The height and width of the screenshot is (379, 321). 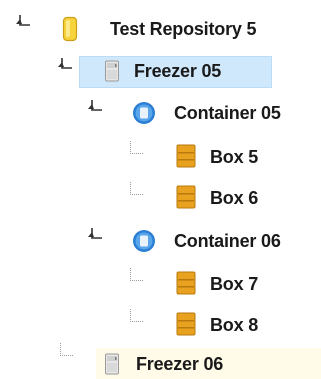 I want to click on tree-node-container-05: Container 05, so click(x=227, y=113).